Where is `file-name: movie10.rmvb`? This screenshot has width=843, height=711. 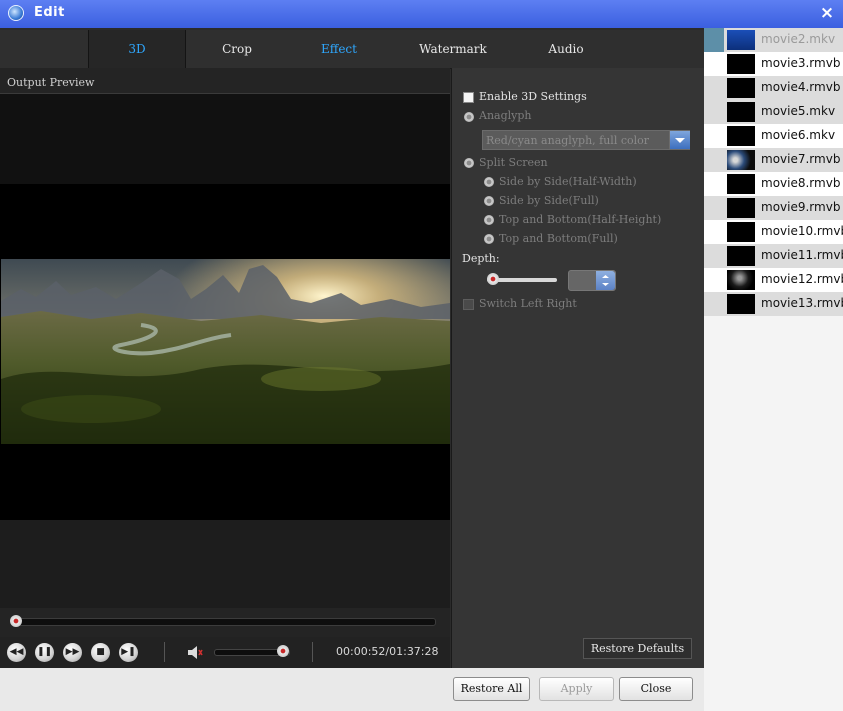 file-name: movie10.rmvb is located at coordinates (802, 231).